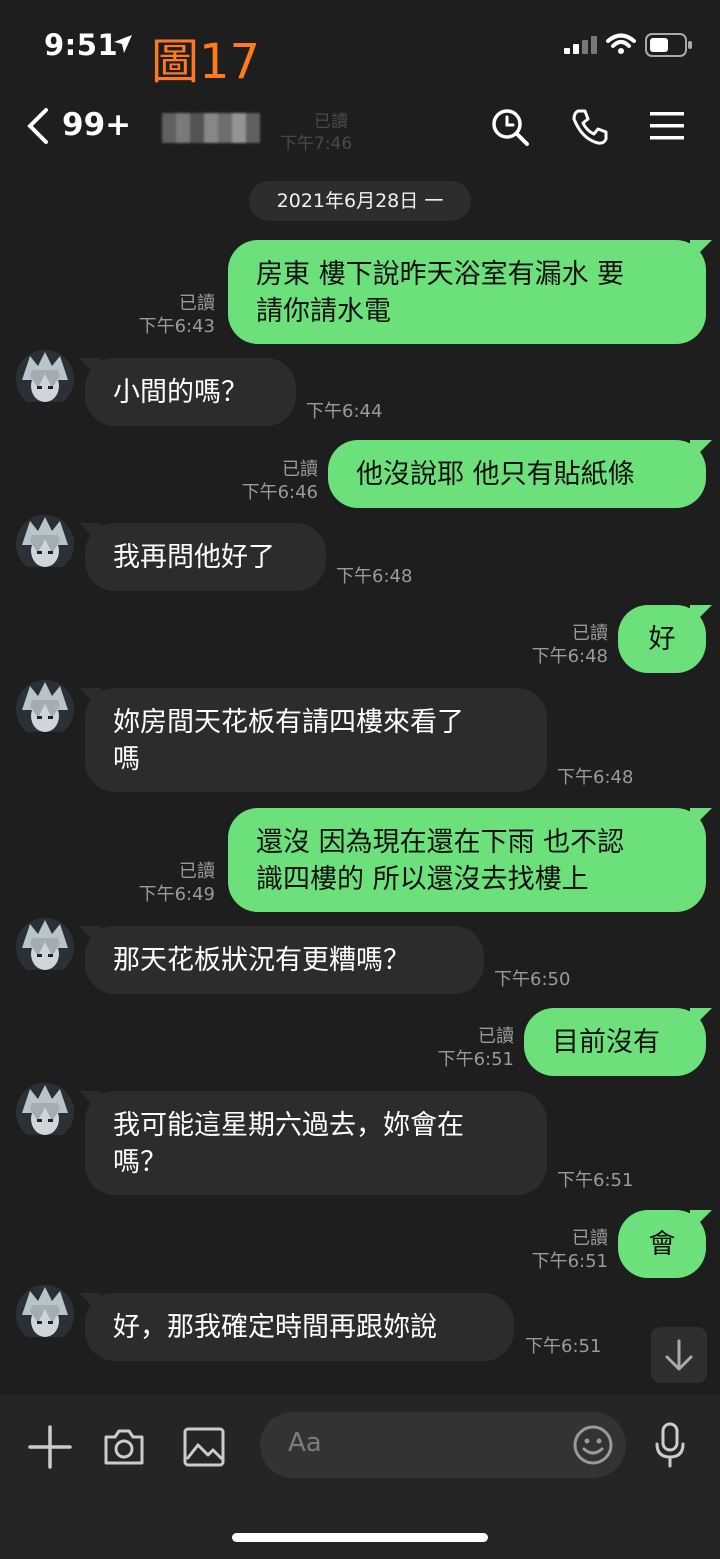 This screenshot has width=720, height=1559. I want to click on message-time: 下午6:44, so click(344, 411).